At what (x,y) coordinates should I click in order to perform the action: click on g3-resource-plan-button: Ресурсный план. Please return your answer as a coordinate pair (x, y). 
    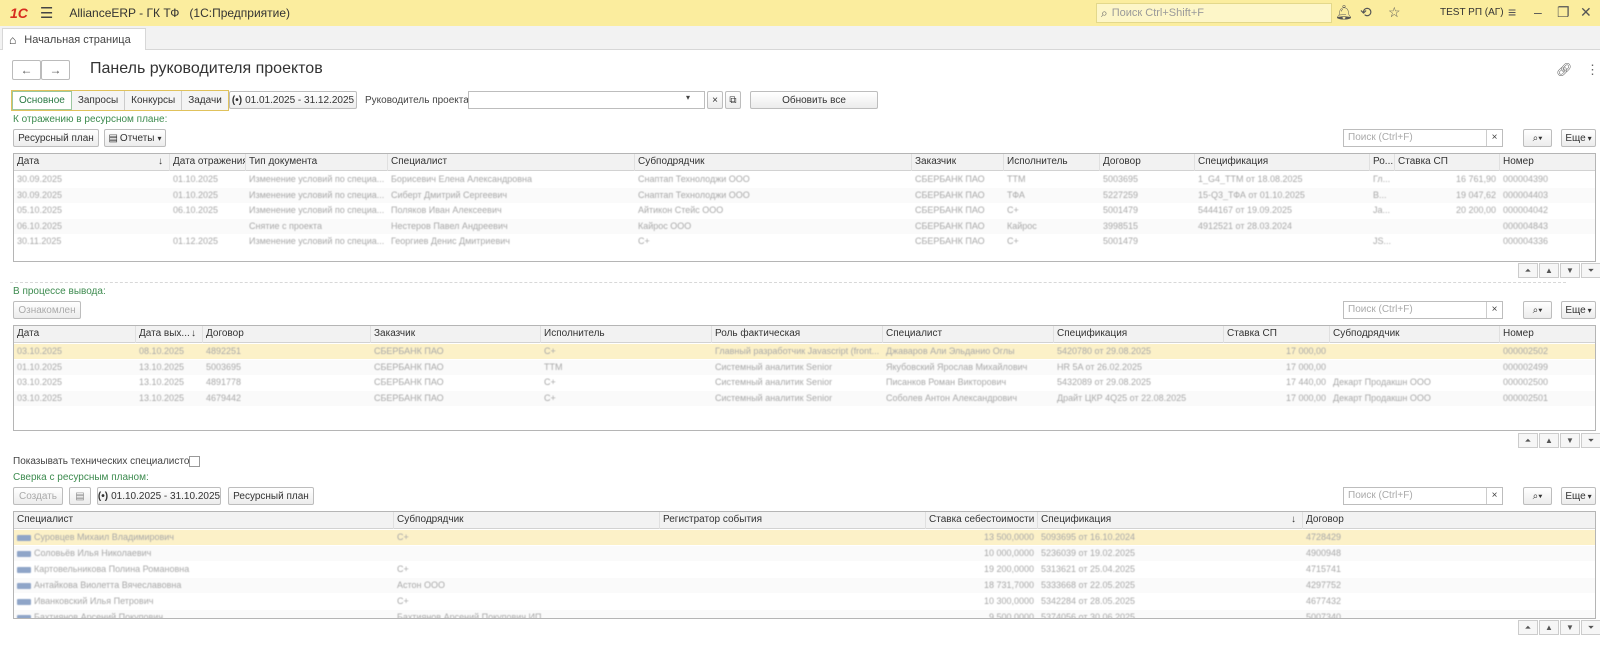
    Looking at the image, I should click on (271, 496).